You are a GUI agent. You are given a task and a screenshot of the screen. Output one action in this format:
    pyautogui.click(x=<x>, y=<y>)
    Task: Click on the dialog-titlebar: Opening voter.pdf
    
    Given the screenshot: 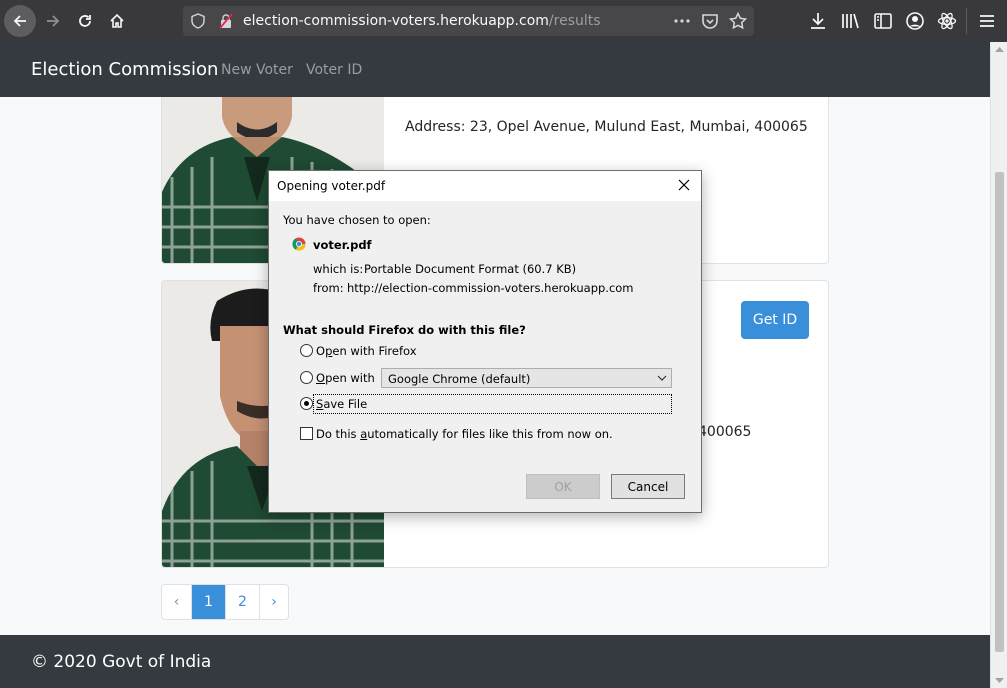 What is the action you would take?
    pyautogui.click(x=485, y=186)
    